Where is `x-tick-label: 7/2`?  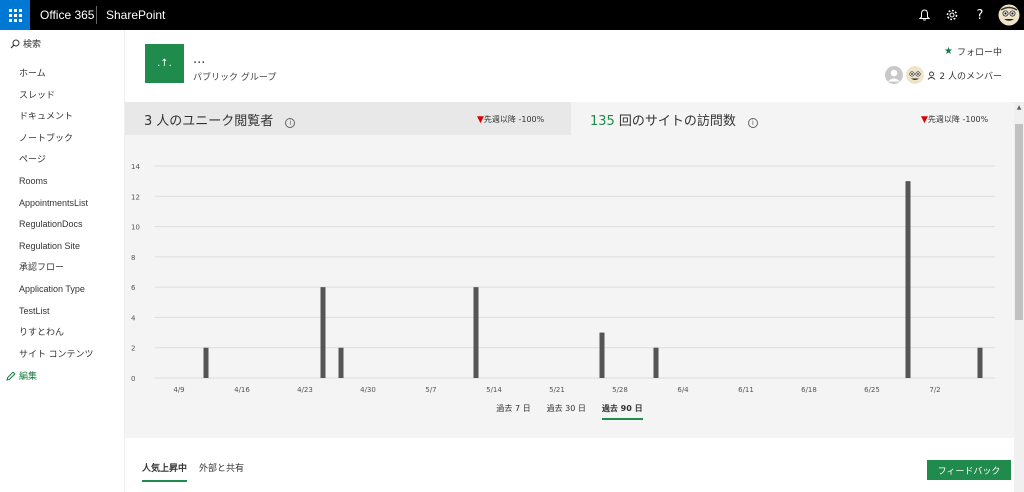 x-tick-label: 7/2 is located at coordinates (934, 390).